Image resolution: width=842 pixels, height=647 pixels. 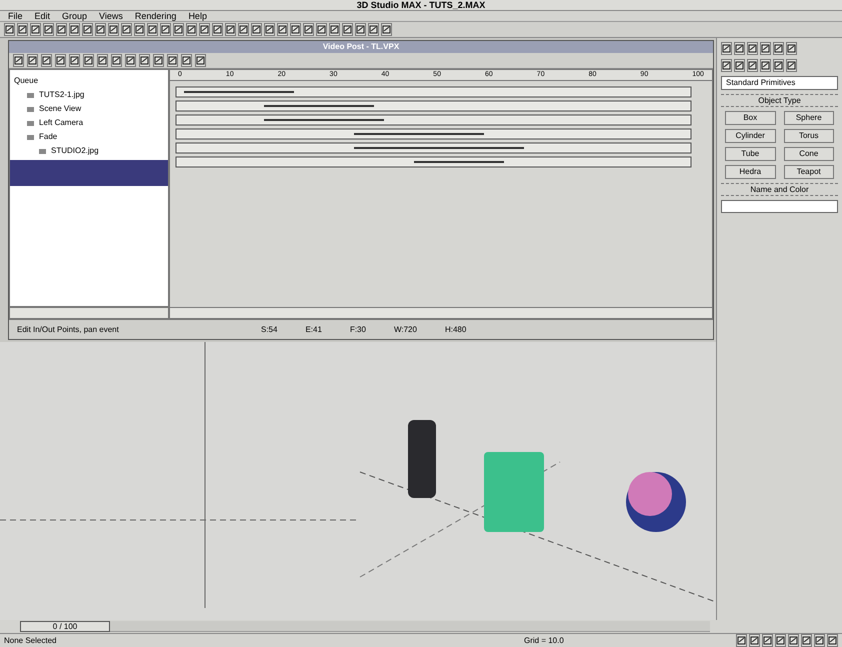 I want to click on primitive-button: Hedra, so click(x=750, y=172).